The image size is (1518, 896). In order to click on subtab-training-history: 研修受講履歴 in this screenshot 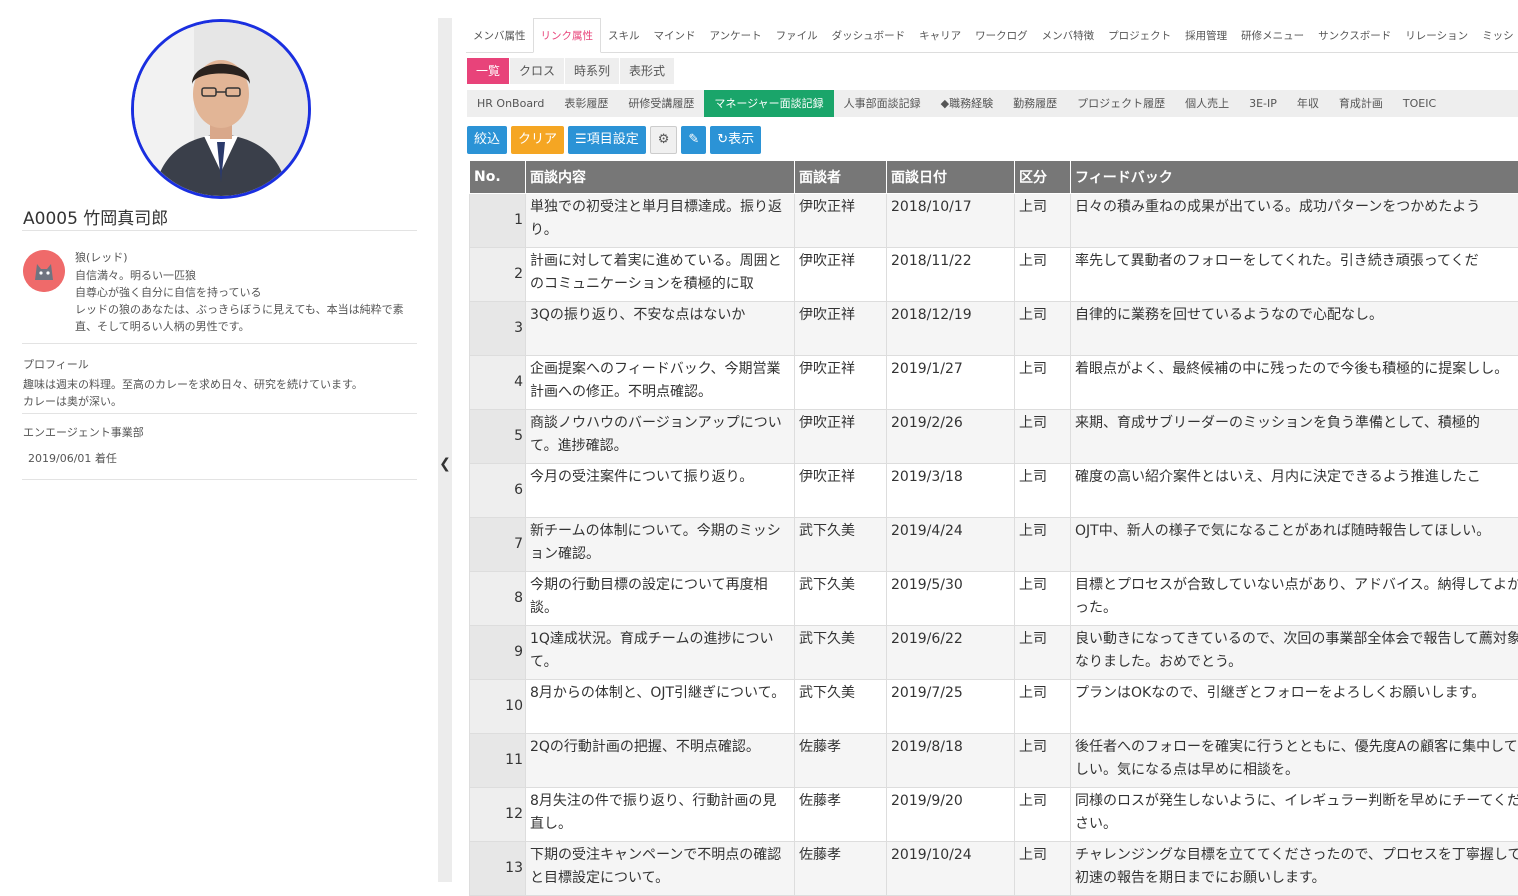, I will do `click(661, 103)`.